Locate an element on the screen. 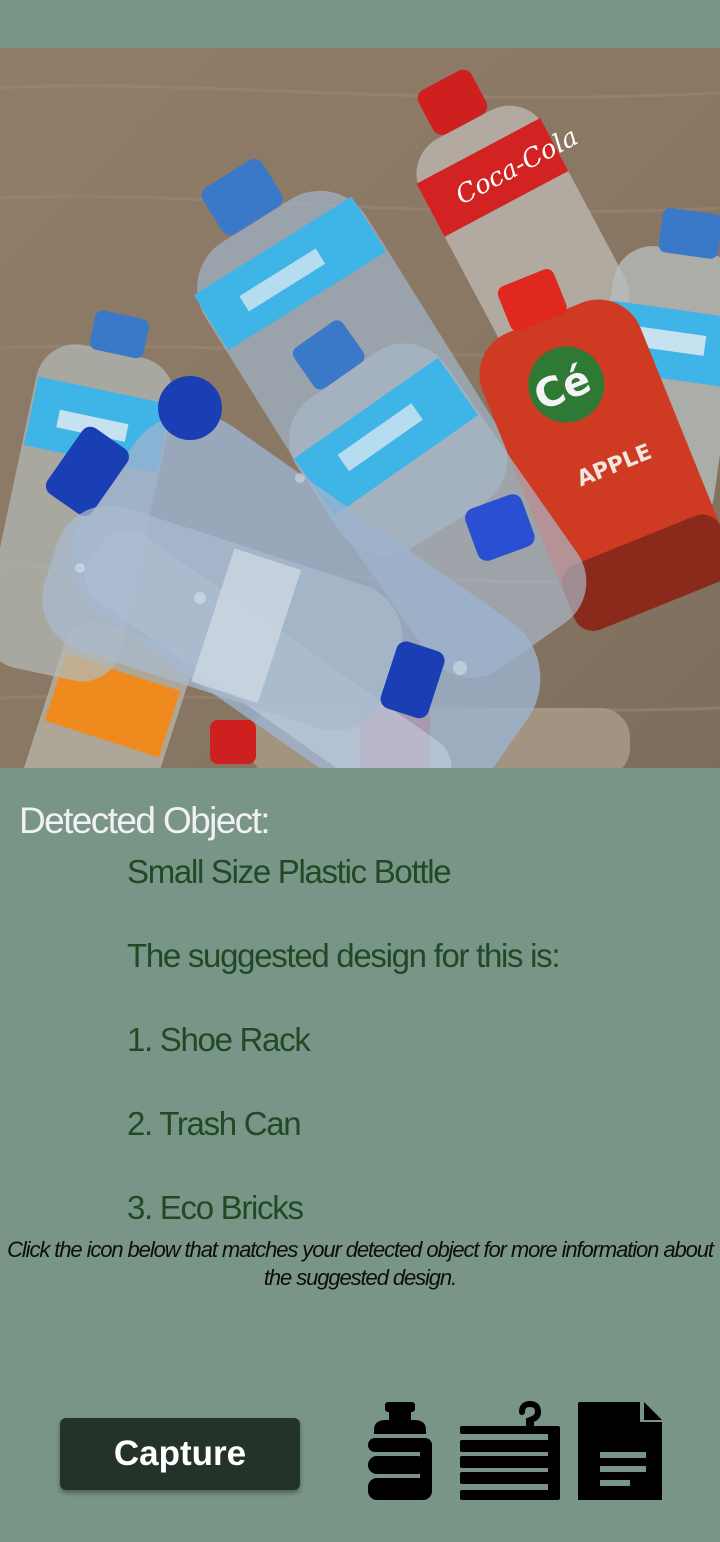 This screenshot has height=1542, width=720. suggestion-item: 1. Shoe Rack is located at coordinates (219, 1039).